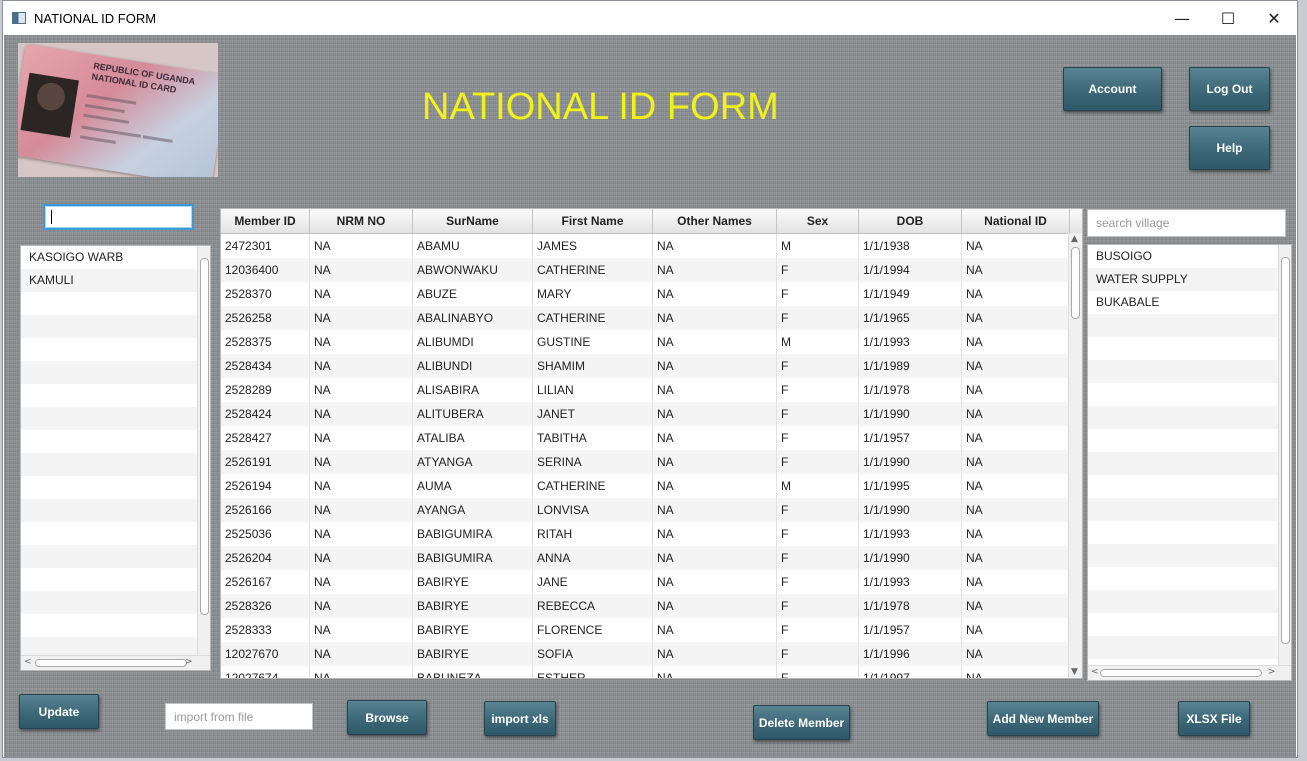 This screenshot has width=1307, height=761. I want to click on table-cell: FLORENCE, so click(593, 630).